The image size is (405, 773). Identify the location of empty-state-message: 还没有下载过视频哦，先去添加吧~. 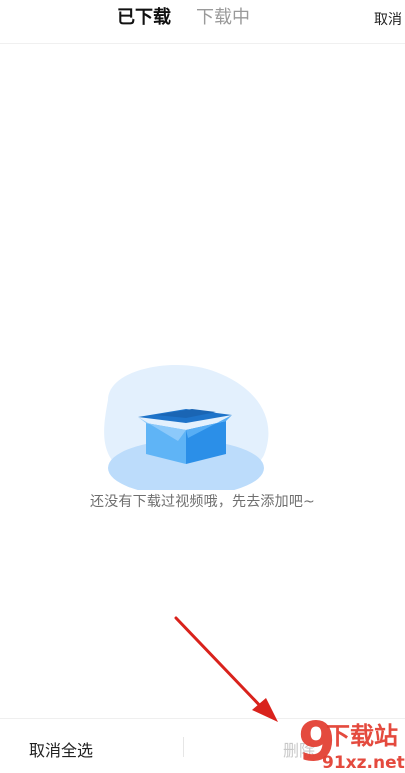
(202, 502).